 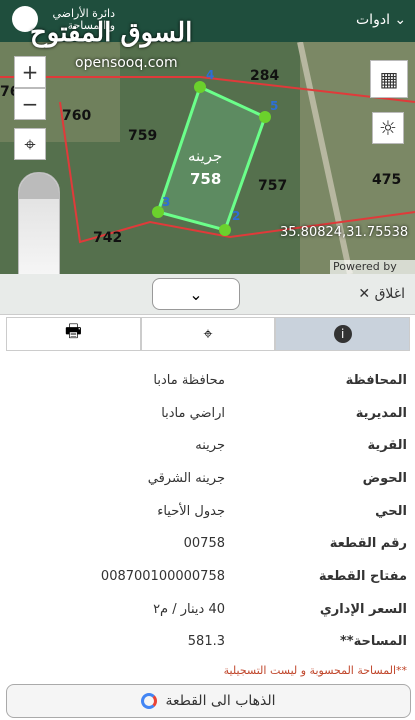 I want to click on watermark-url: opensooq.com, so click(x=126, y=63).